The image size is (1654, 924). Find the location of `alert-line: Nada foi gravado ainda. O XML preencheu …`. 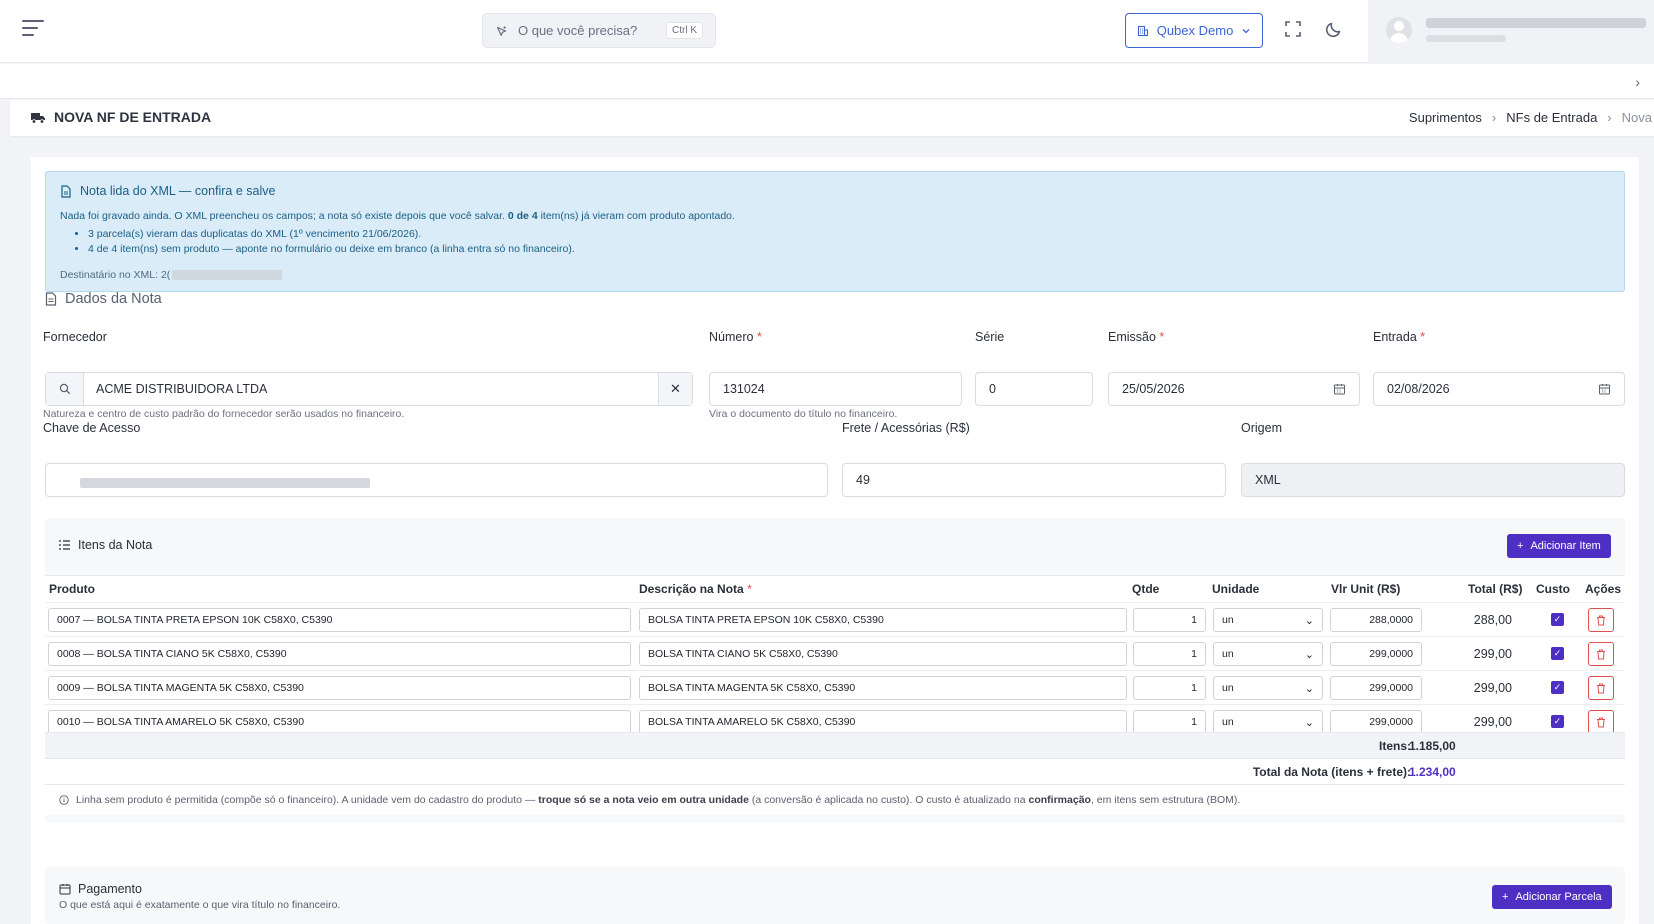

alert-line: Nada foi gravado ainda. O XML preencheu … is located at coordinates (397, 216).